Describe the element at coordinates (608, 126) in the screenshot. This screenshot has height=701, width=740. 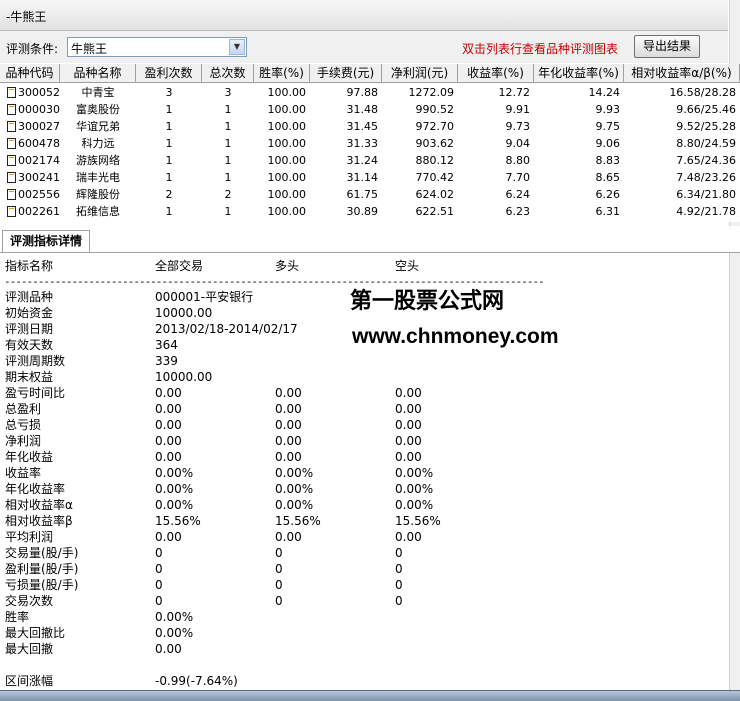
I see `table-cell: 9.75` at that location.